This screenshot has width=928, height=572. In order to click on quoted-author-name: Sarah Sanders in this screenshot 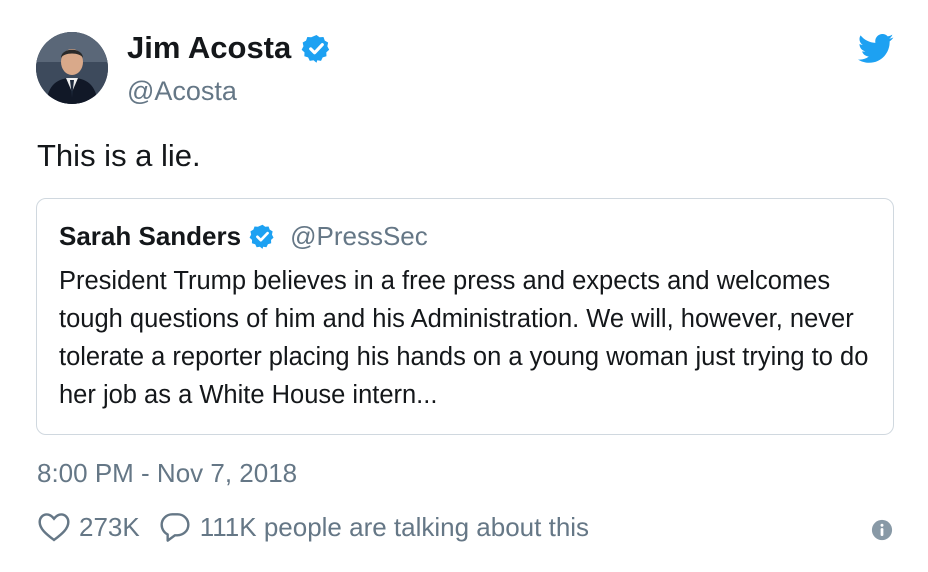, I will do `click(150, 236)`.